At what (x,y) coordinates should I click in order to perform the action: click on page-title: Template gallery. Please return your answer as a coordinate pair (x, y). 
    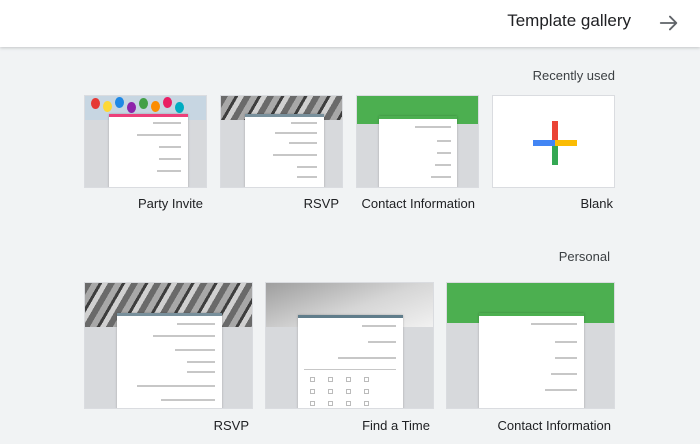
    Looking at the image, I should click on (569, 20).